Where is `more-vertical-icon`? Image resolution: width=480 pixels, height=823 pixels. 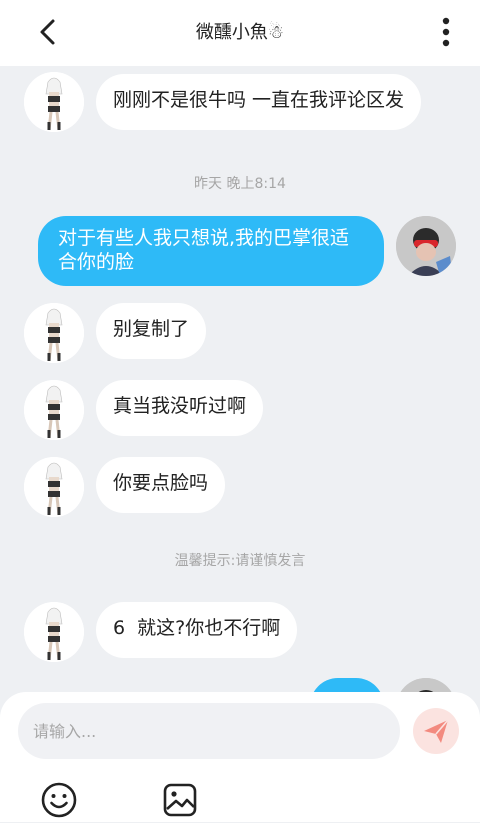 more-vertical-icon is located at coordinates (446, 32).